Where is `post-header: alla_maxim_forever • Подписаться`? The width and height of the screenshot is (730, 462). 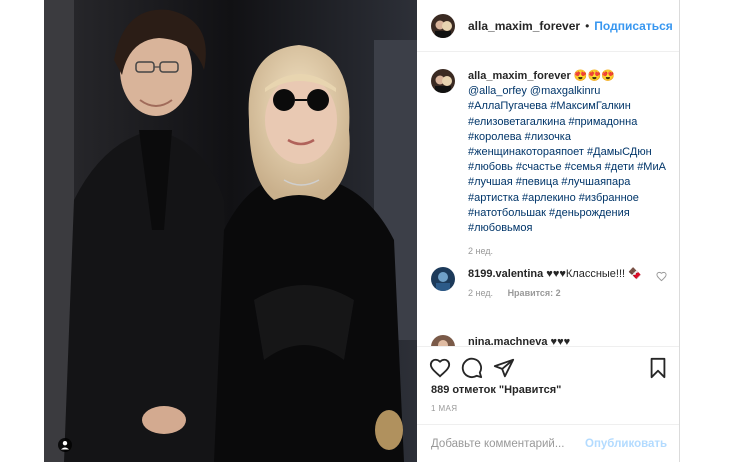
post-header: alla_maxim_forever • Подписаться is located at coordinates (548, 26).